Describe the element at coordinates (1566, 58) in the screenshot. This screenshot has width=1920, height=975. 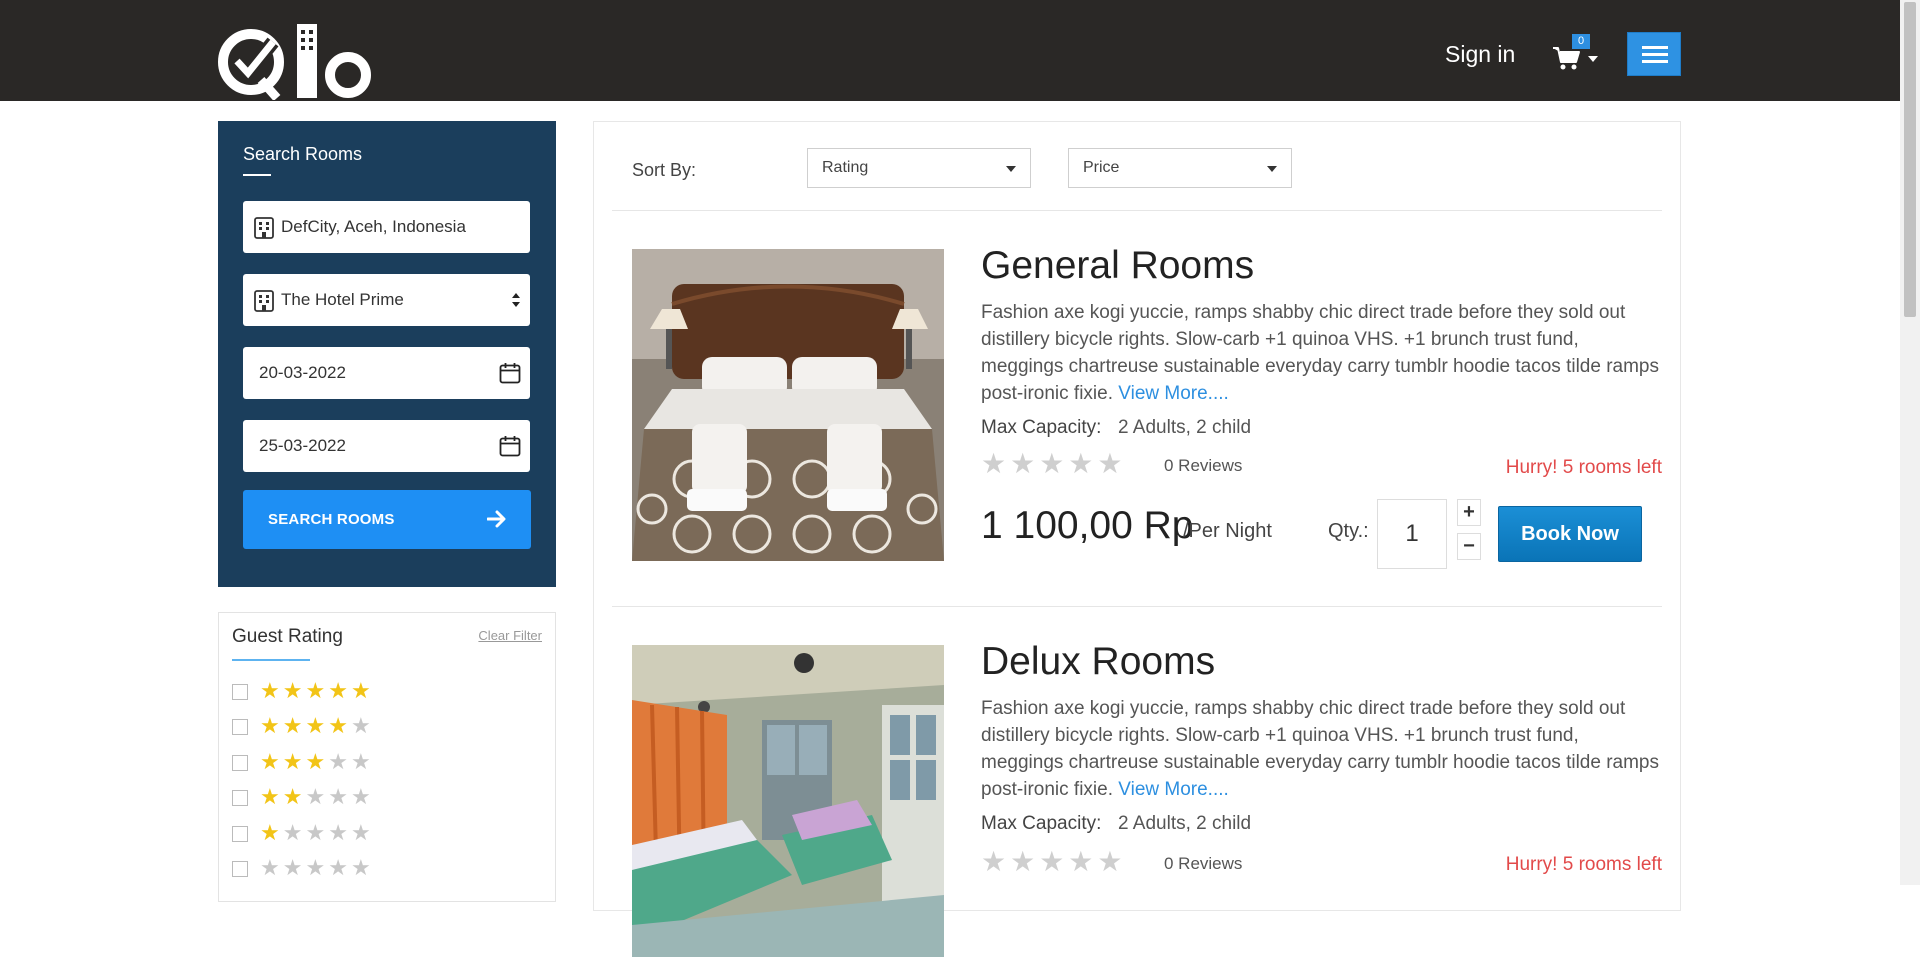
I see `cart-icon` at that location.